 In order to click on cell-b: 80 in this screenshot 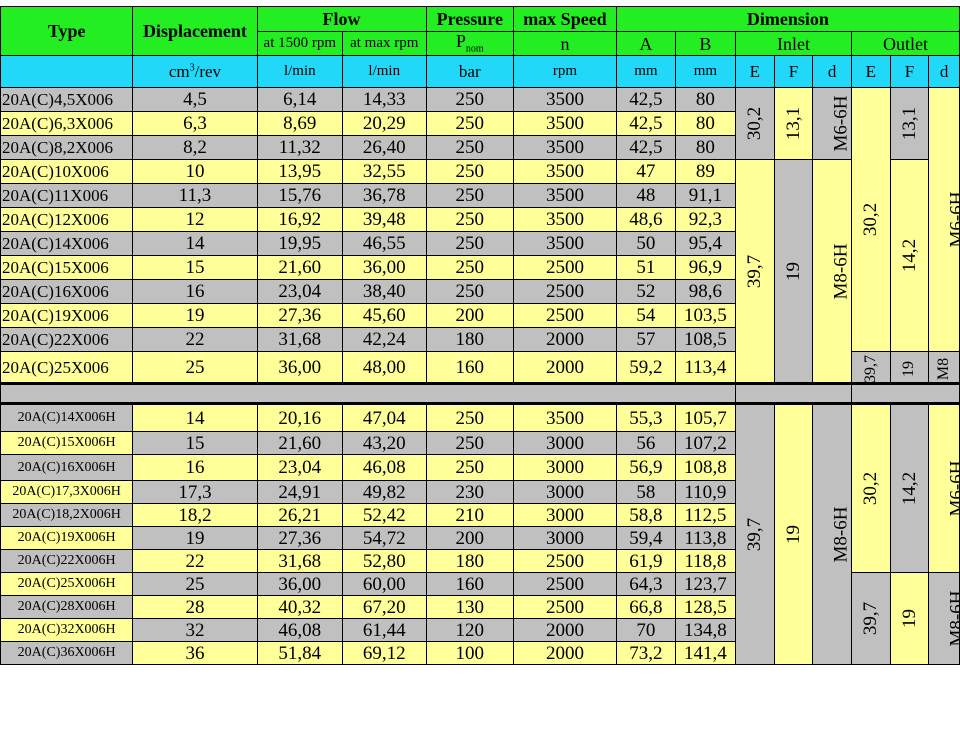, I will do `click(705, 99)`.